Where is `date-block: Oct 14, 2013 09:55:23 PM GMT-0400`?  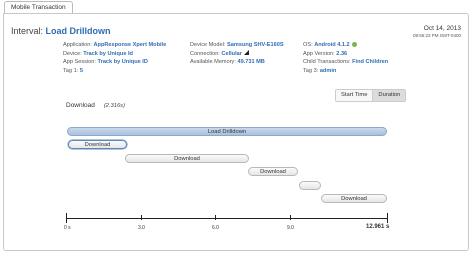
date-block: Oct 14, 2013 09:55:23 PM GMT-0400 is located at coordinates (437, 31).